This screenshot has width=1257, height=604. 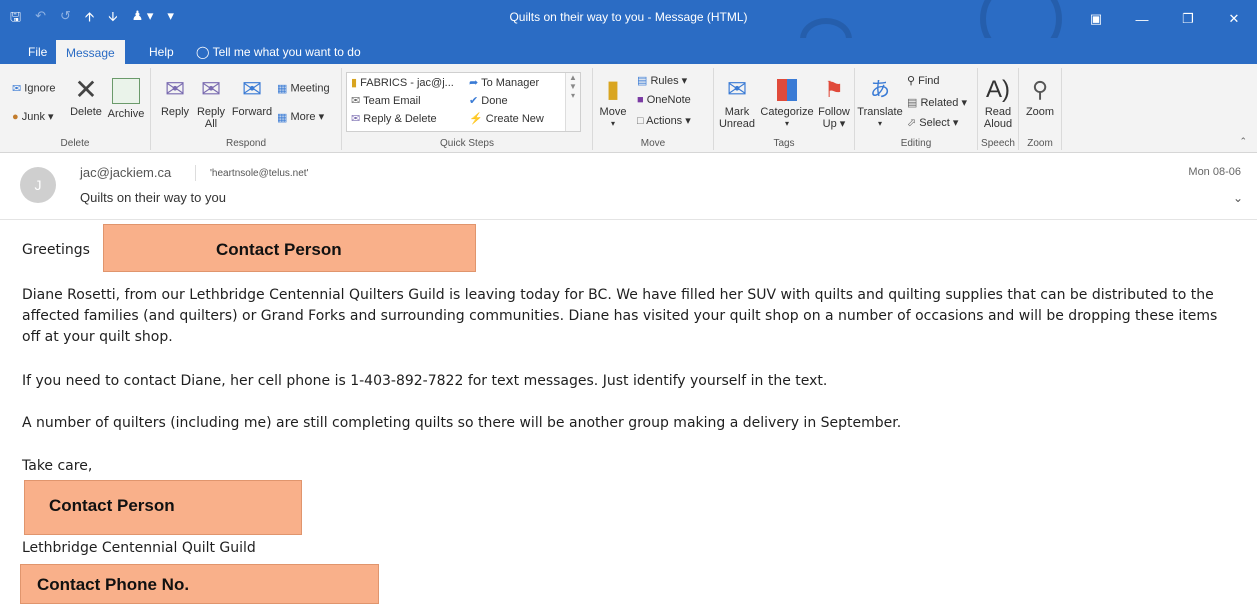 I want to click on quick-step-reply-delete: ✉ Reply & Delete, so click(x=394, y=118).